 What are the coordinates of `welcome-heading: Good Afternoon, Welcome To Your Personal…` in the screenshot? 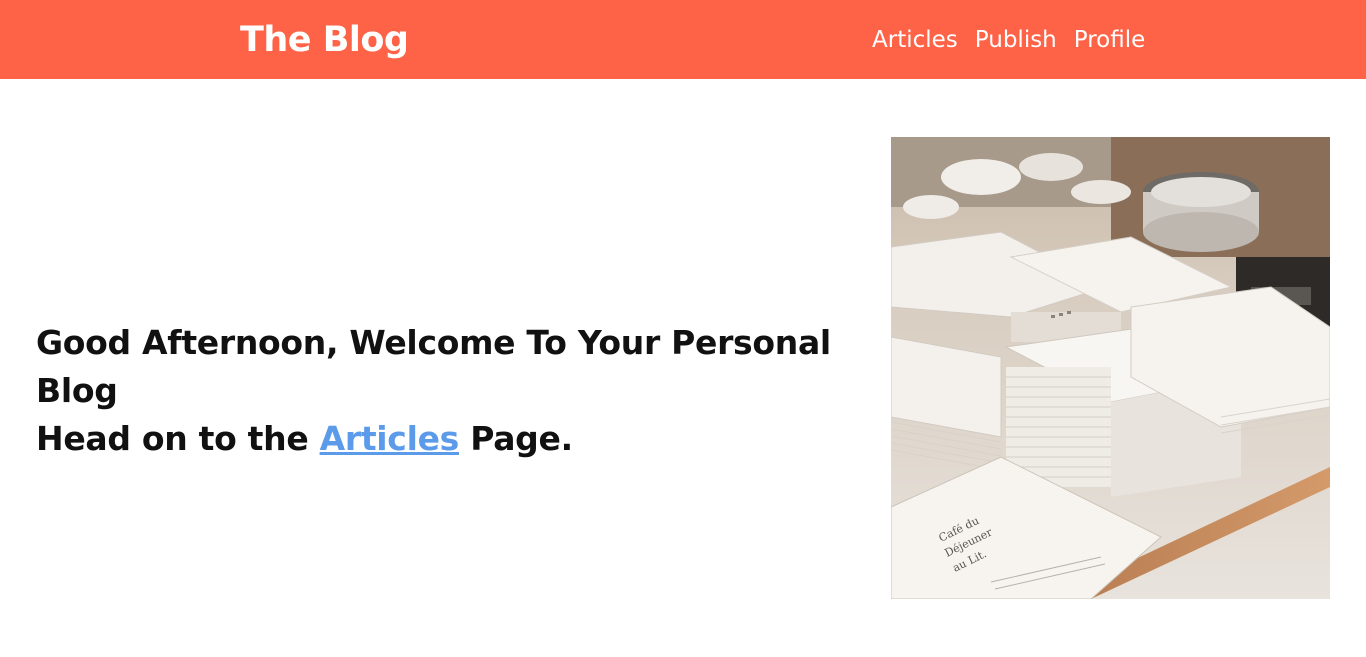 It's located at (458, 391).